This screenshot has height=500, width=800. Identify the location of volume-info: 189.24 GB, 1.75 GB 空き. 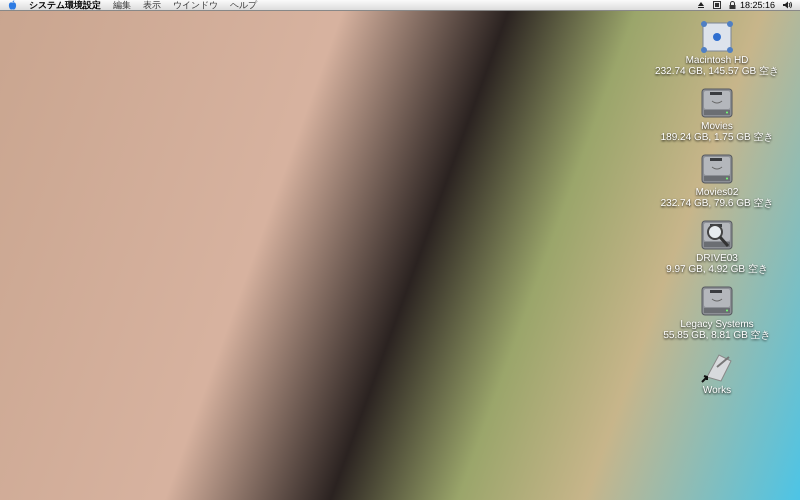
(717, 137).